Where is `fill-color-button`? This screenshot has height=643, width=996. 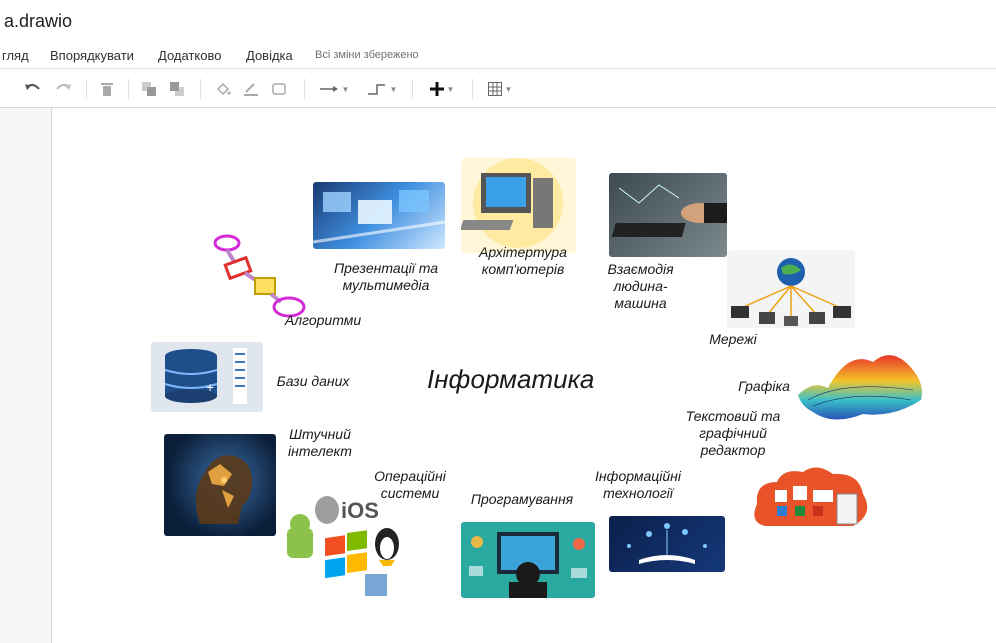 fill-color-button is located at coordinates (223, 89).